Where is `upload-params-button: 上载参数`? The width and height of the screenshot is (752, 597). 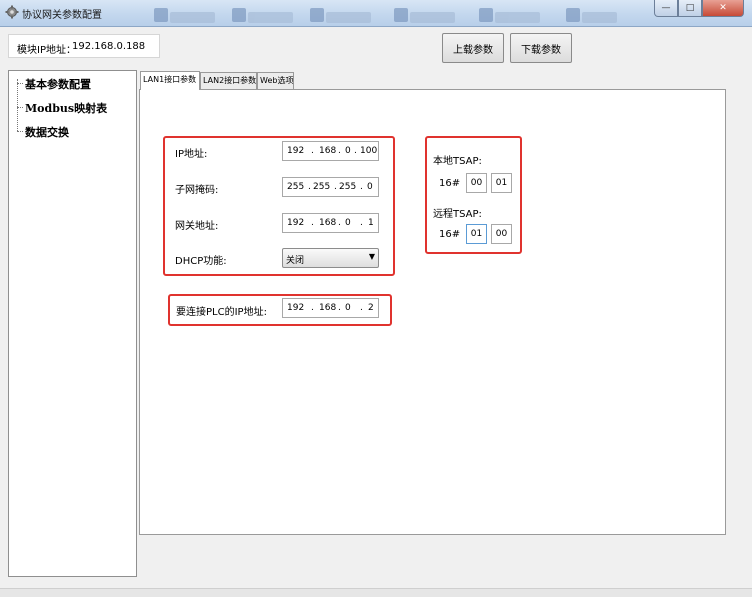 upload-params-button: 上载参数 is located at coordinates (473, 48).